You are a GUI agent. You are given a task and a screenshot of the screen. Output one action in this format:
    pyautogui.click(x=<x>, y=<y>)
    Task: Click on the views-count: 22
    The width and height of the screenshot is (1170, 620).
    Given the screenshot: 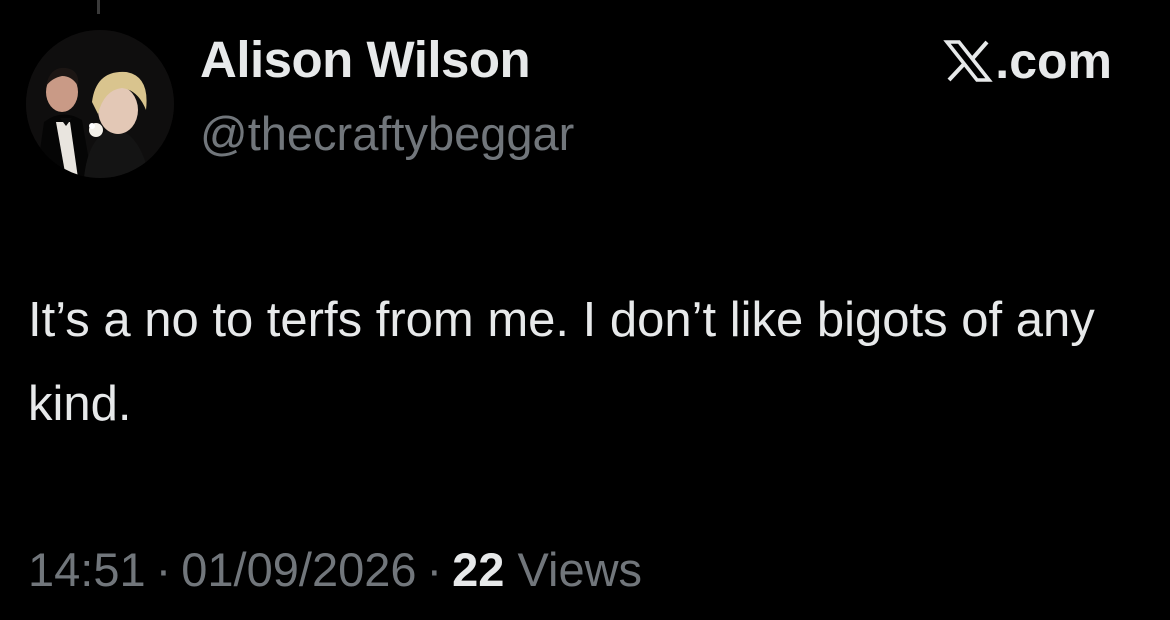 What is the action you would take?
    pyautogui.click(x=478, y=569)
    